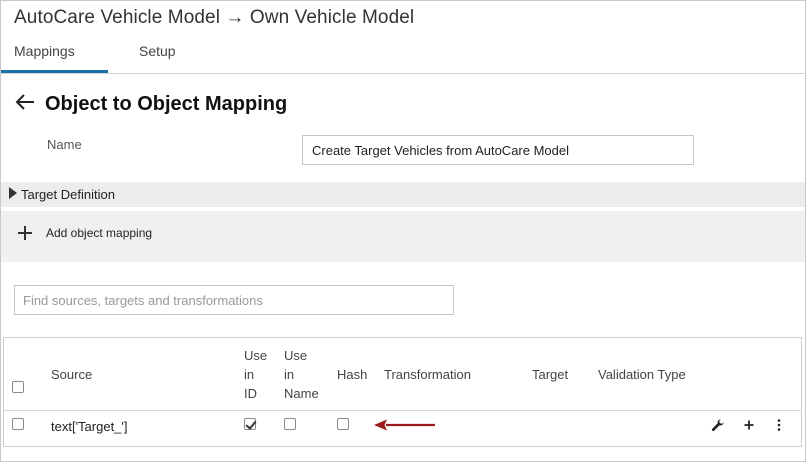 The height and width of the screenshot is (462, 806). Describe the element at coordinates (404, 425) in the screenshot. I see `annotation-arrow-icon` at that location.